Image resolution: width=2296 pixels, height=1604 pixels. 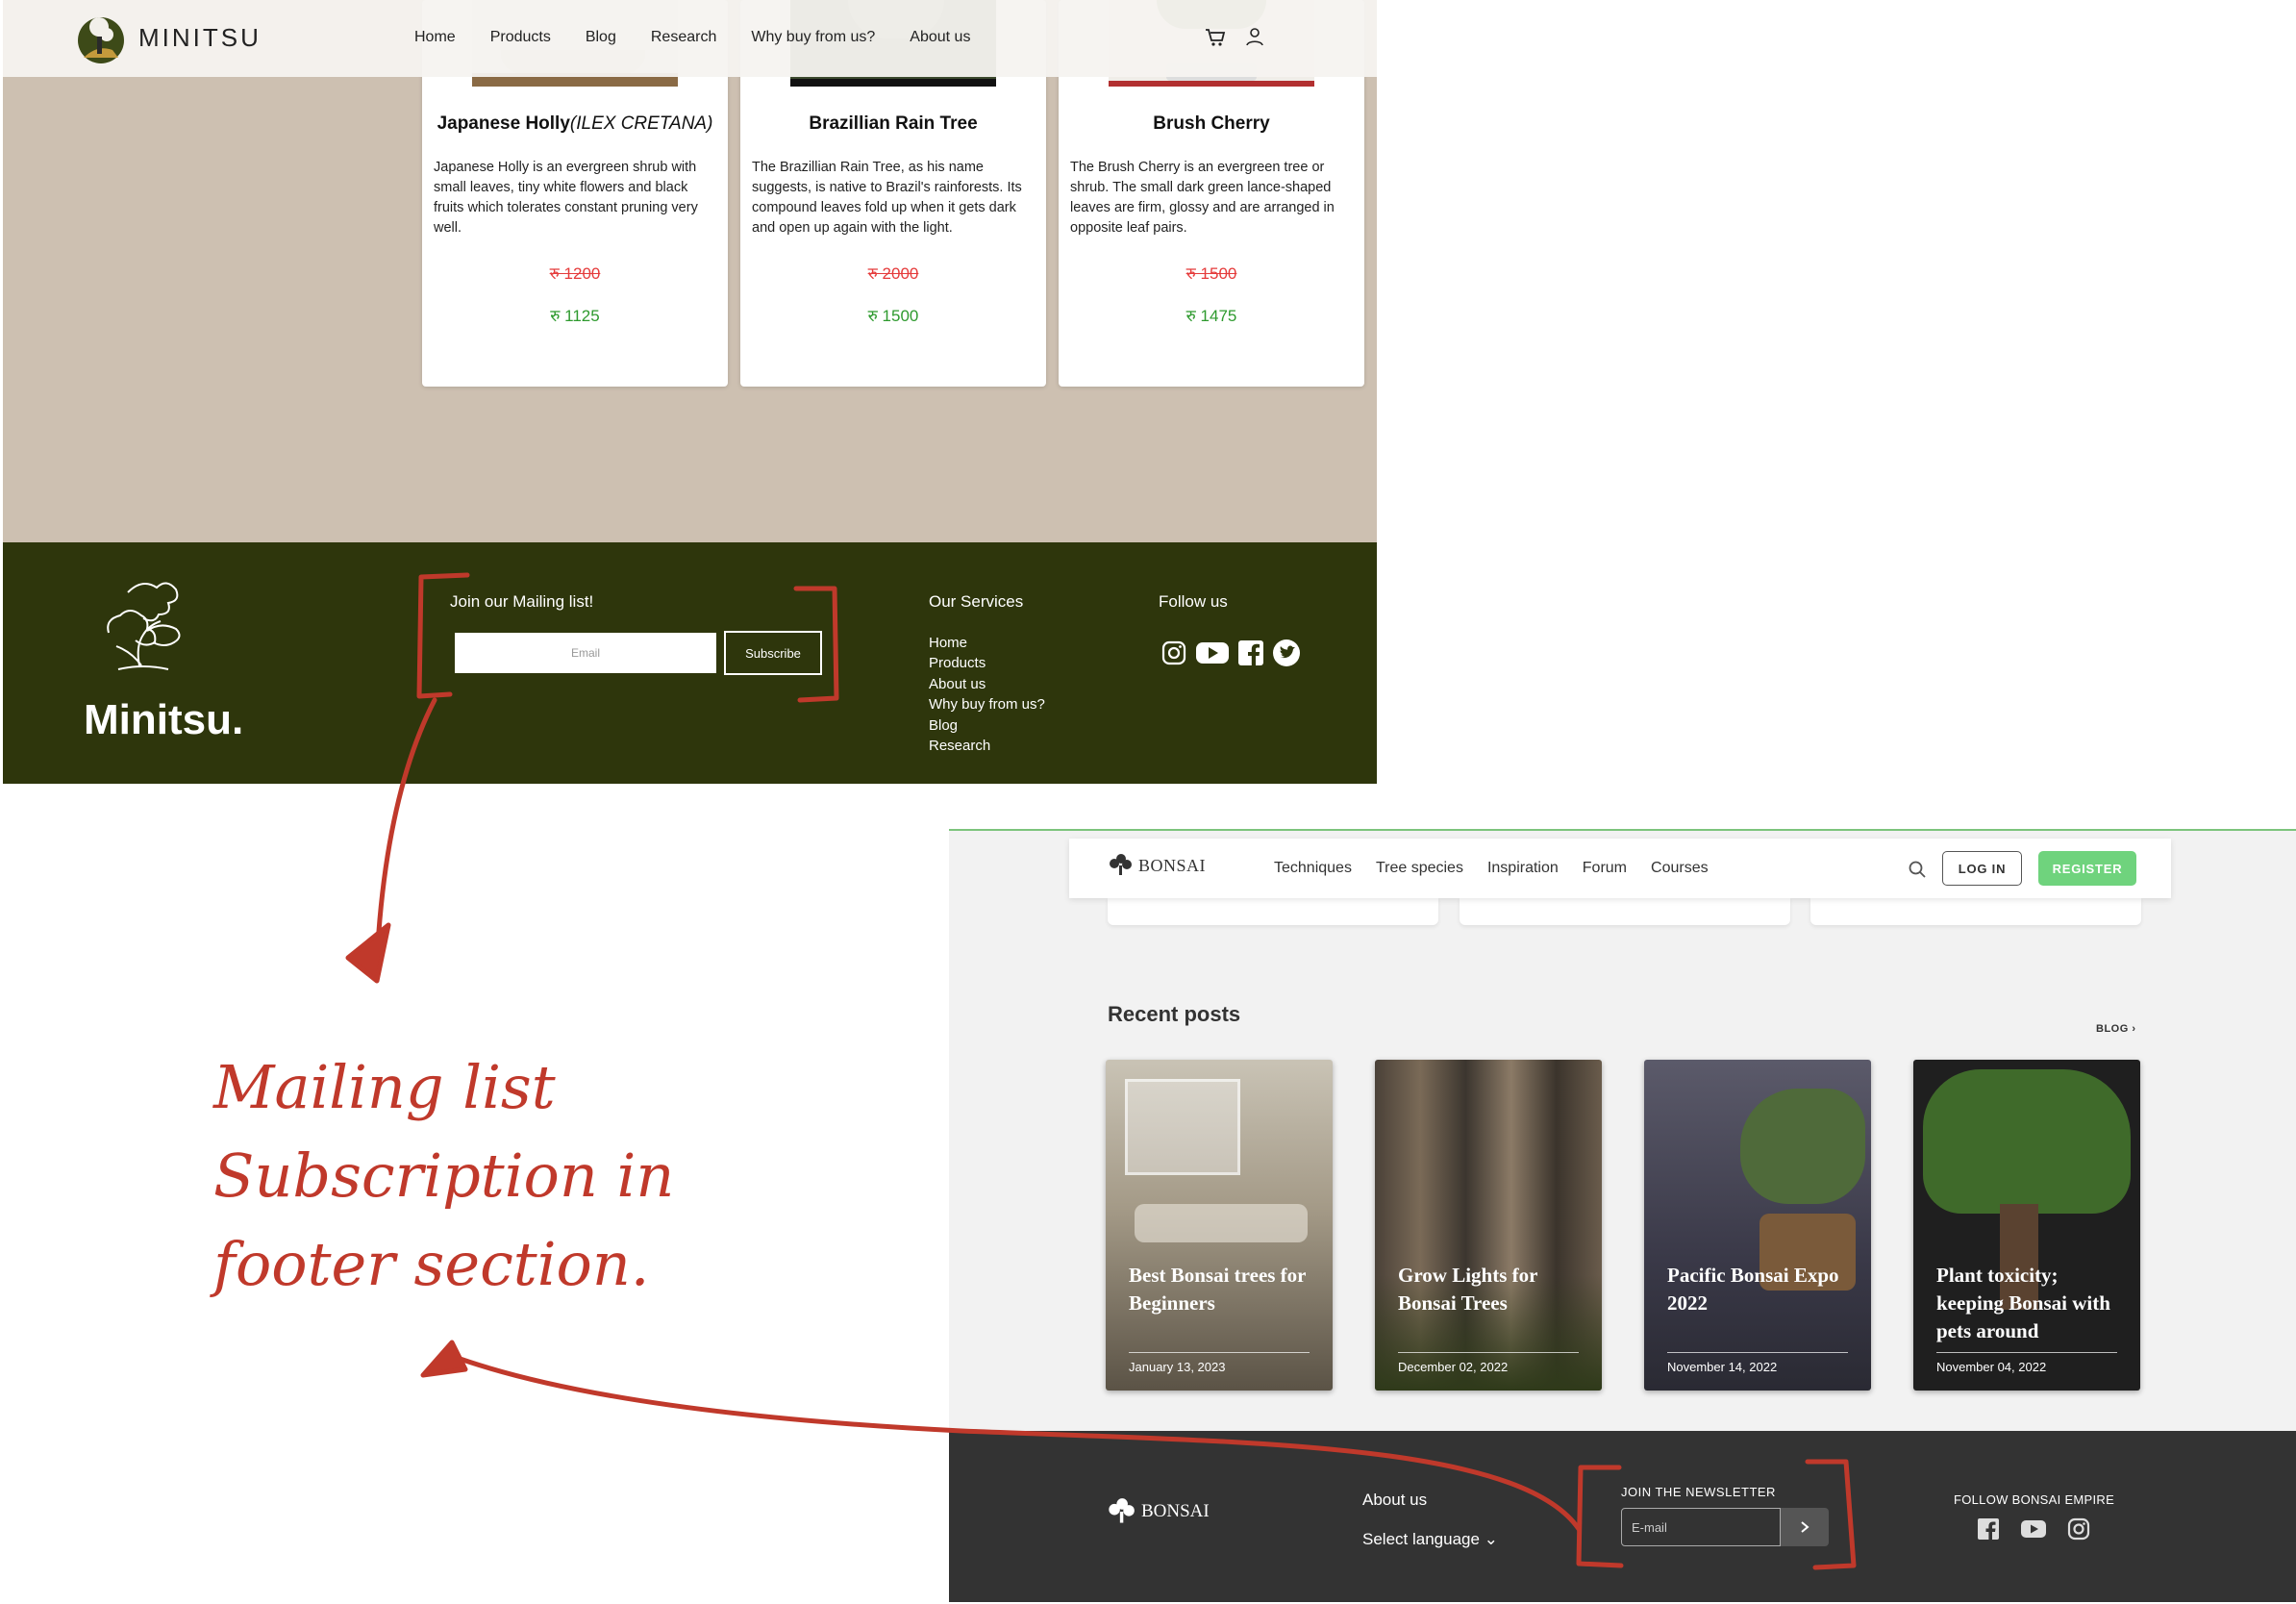 What do you see at coordinates (940, 37) in the screenshot?
I see `nav-about: About us` at bounding box center [940, 37].